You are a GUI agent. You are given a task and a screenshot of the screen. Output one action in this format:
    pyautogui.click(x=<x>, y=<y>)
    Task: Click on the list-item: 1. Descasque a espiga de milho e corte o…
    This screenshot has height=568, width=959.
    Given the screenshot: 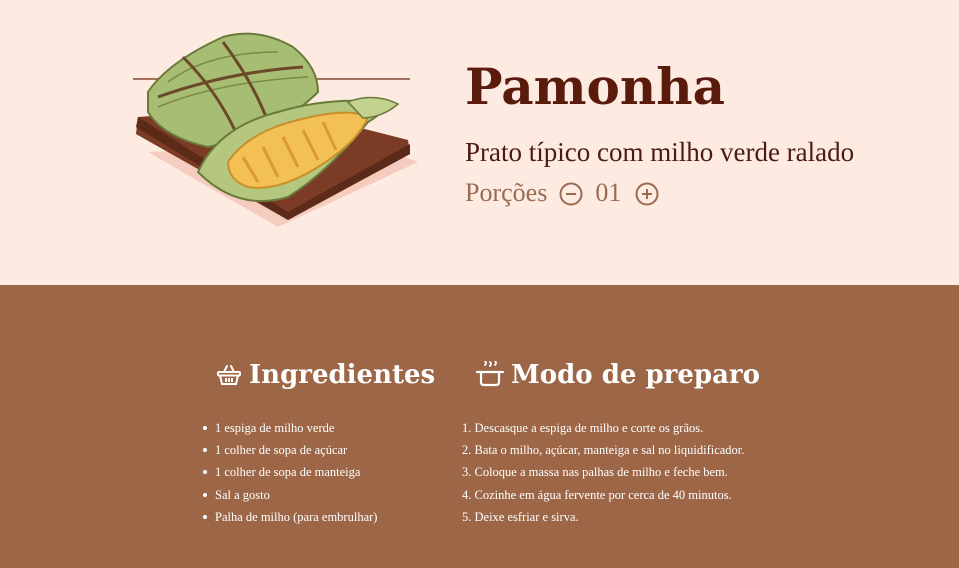 What is the action you would take?
    pyautogui.click(x=583, y=428)
    